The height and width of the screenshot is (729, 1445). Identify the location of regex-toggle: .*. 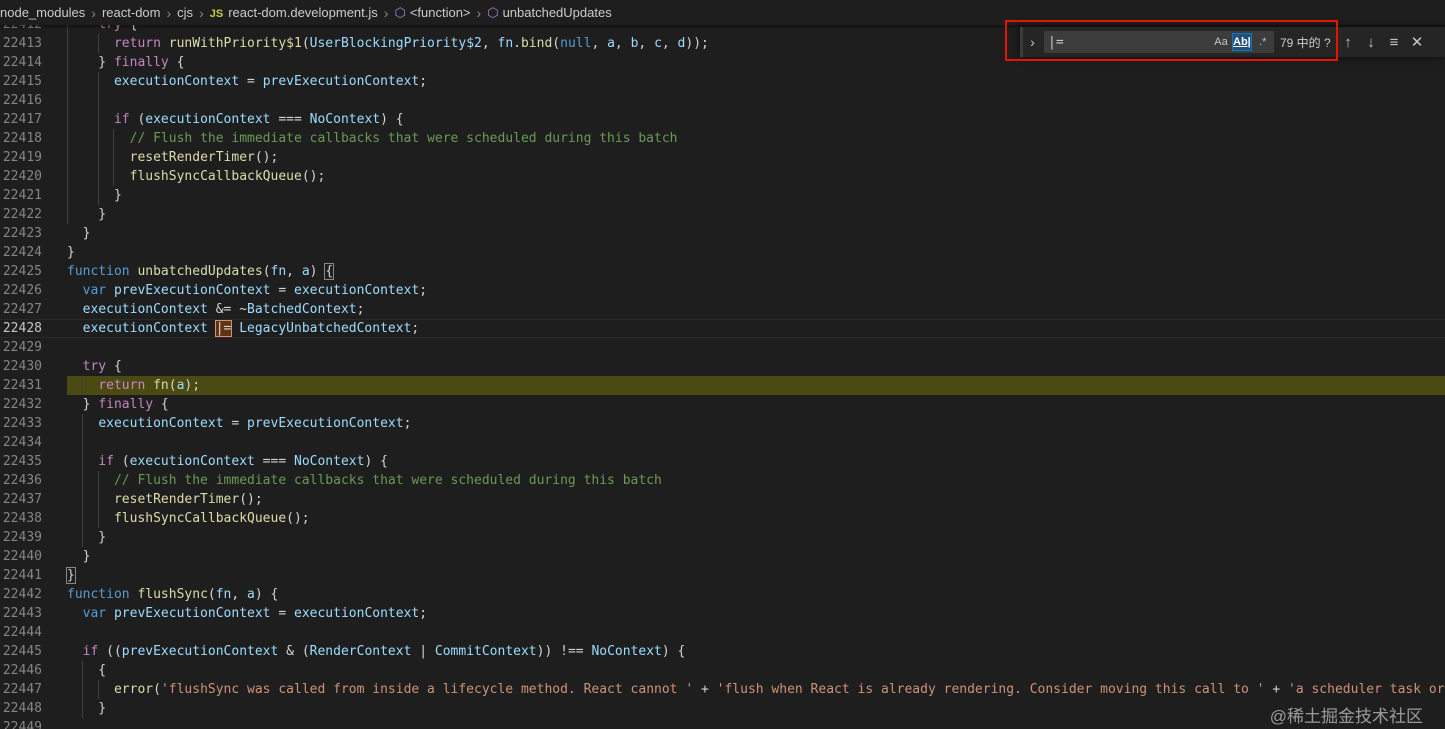
(1263, 42).